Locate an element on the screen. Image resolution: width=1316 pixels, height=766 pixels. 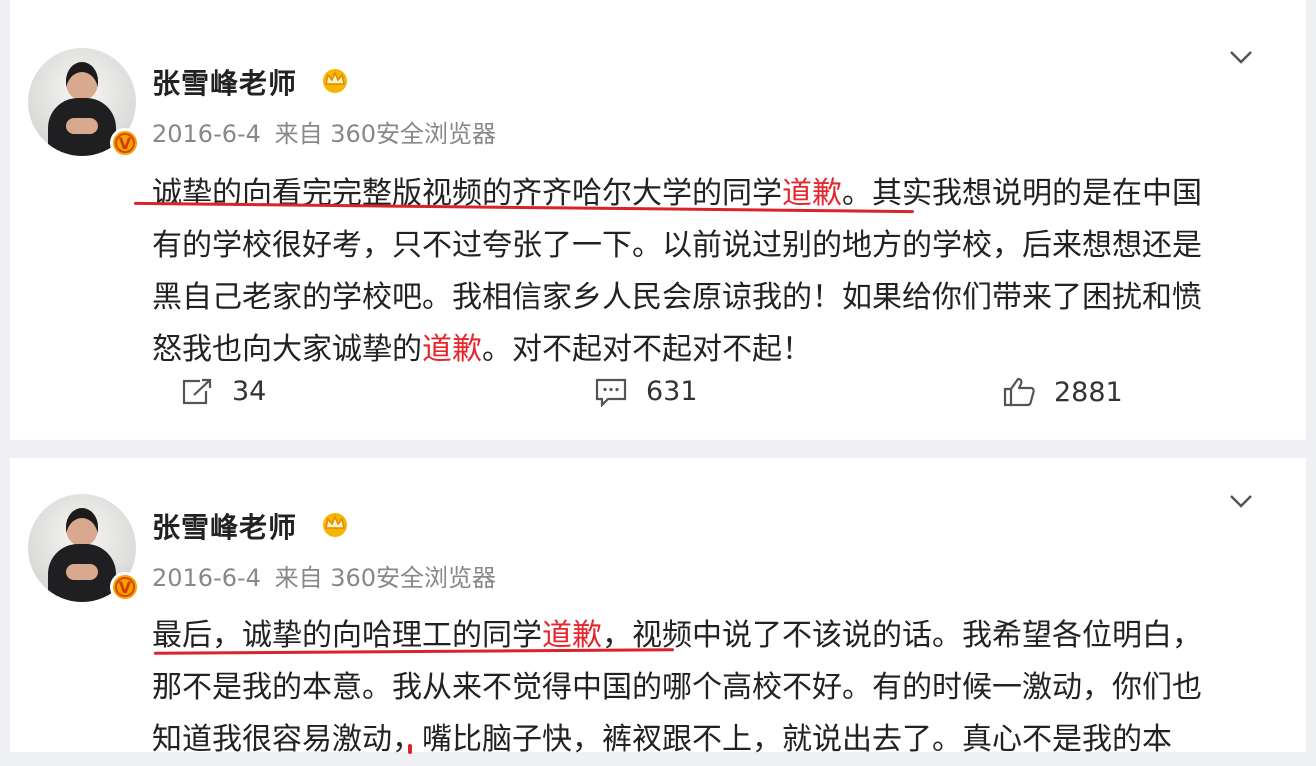
like-icon is located at coordinates (1019, 392).